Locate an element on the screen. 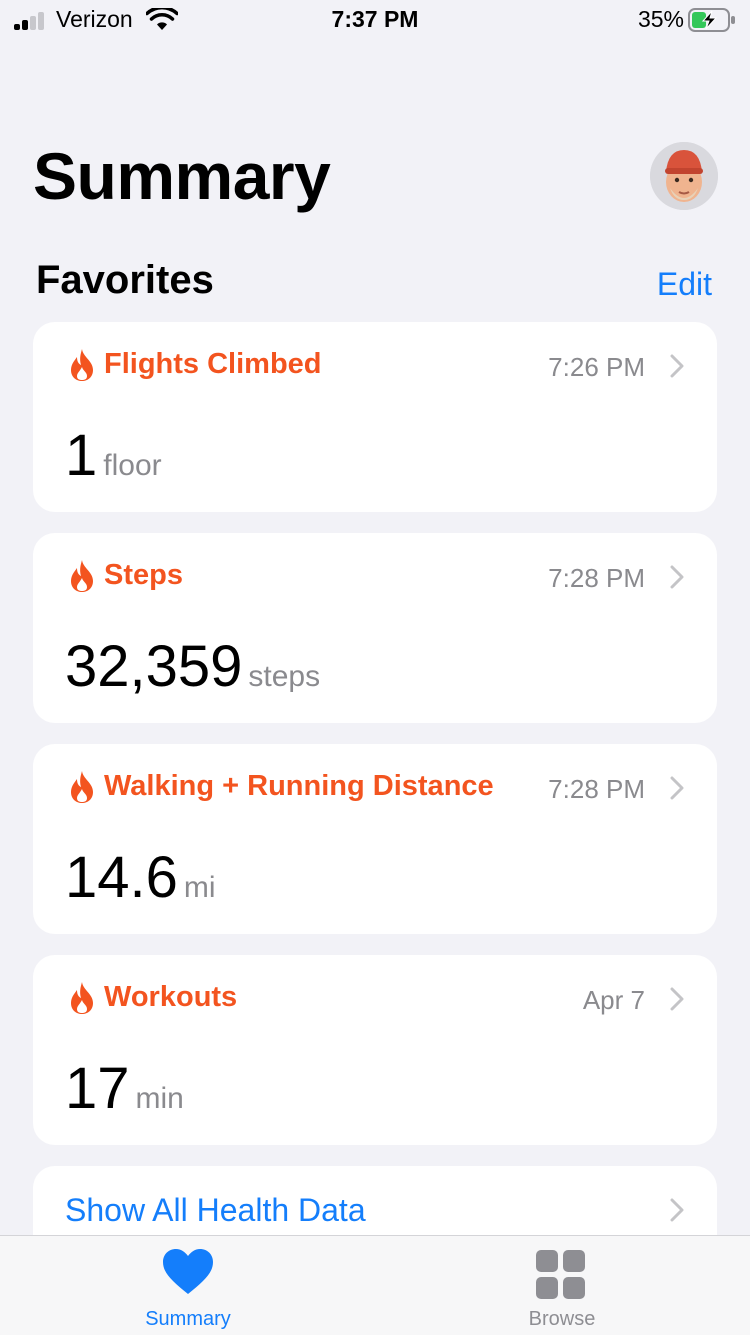  card-value-row: 32,359 steps is located at coordinates (192, 666).